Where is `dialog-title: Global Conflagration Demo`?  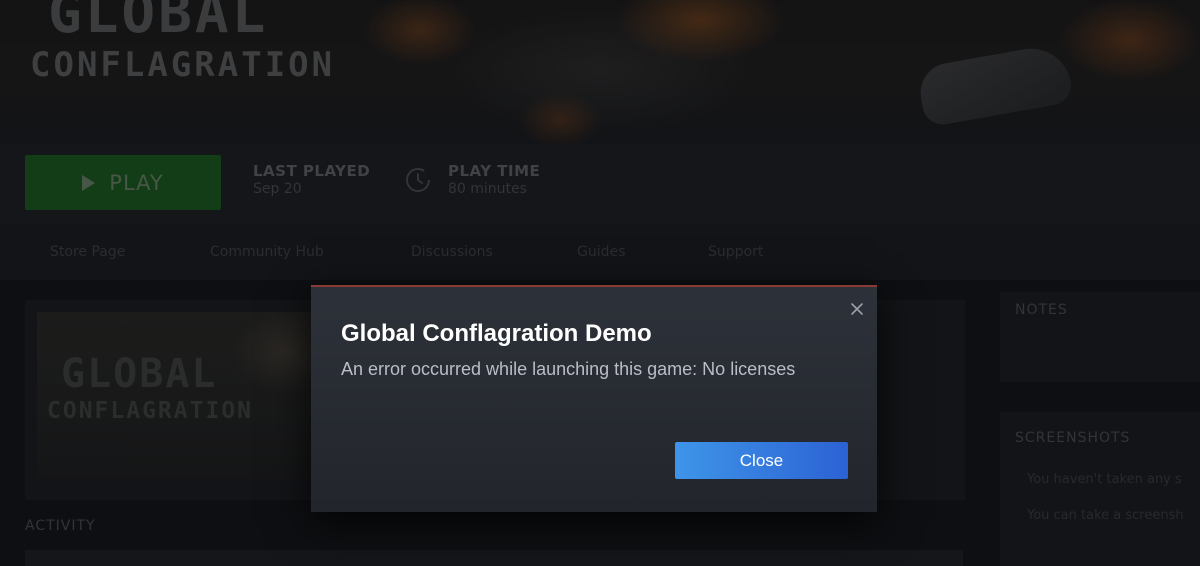
dialog-title: Global Conflagration Demo is located at coordinates (496, 333).